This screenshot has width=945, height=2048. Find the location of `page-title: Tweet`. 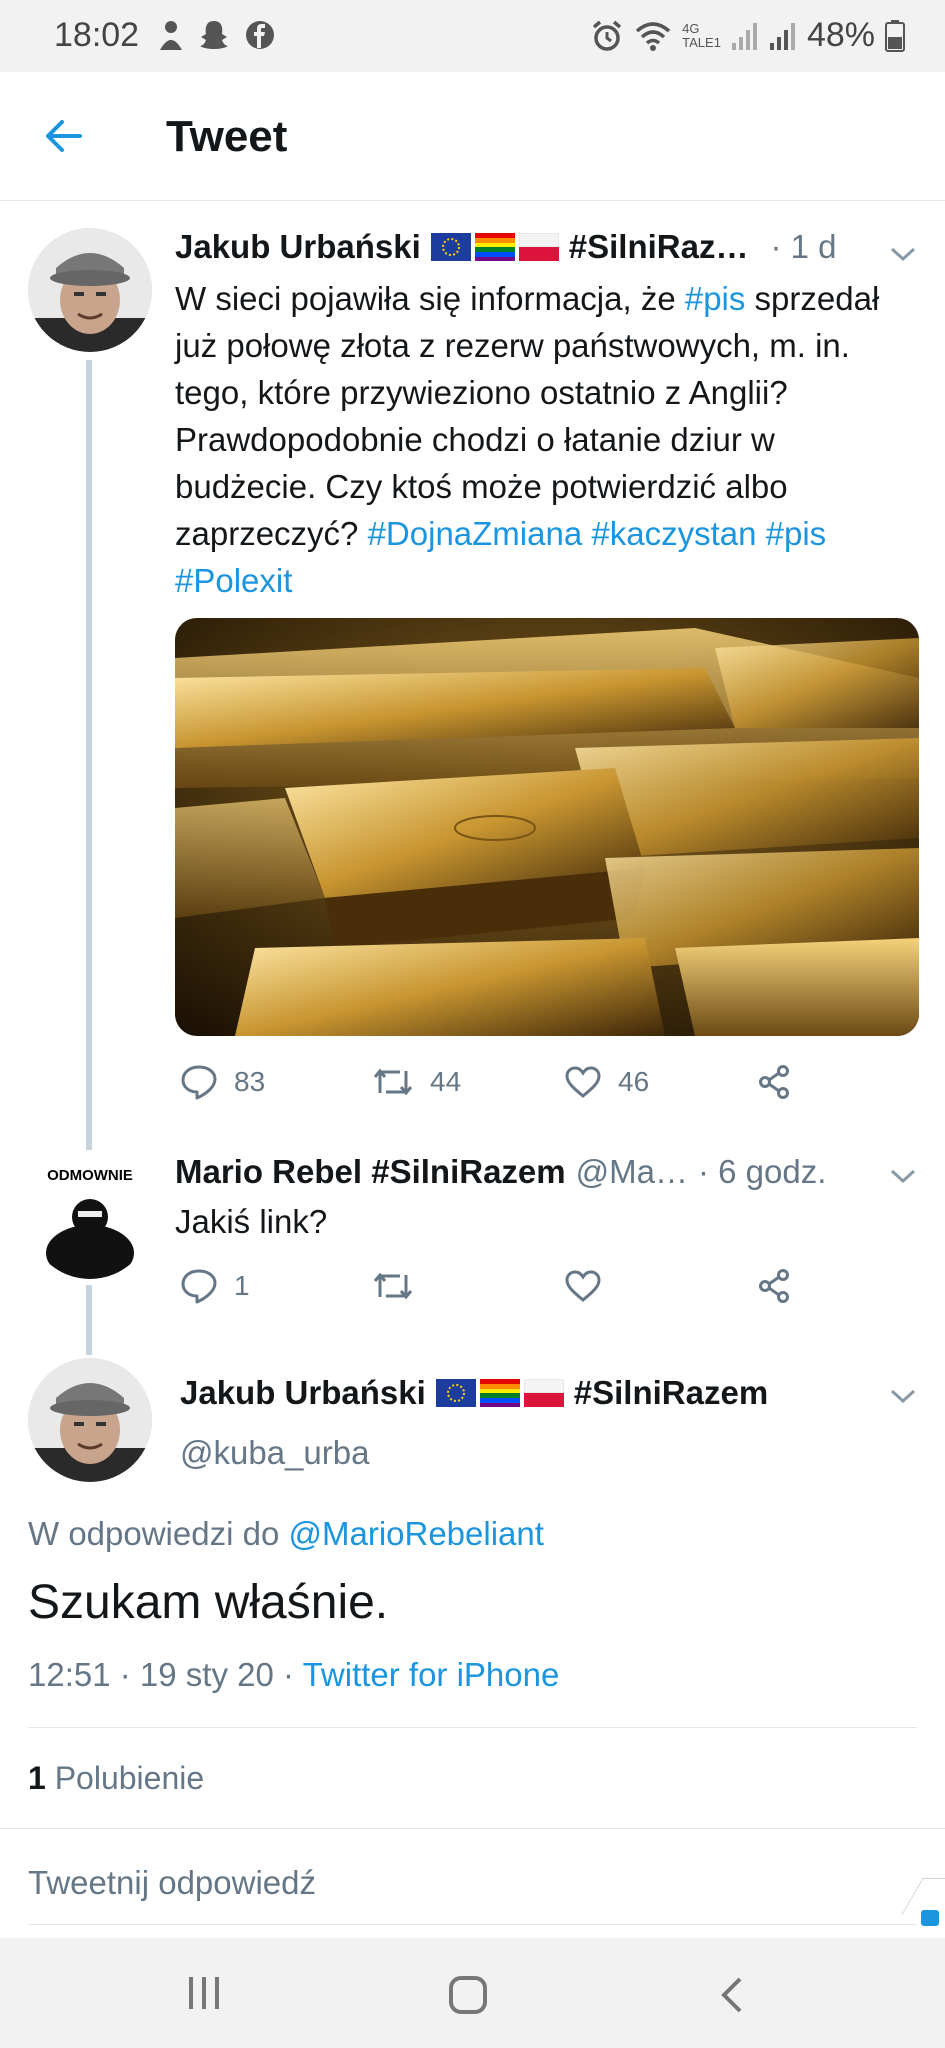

page-title: Tweet is located at coordinates (227, 136).